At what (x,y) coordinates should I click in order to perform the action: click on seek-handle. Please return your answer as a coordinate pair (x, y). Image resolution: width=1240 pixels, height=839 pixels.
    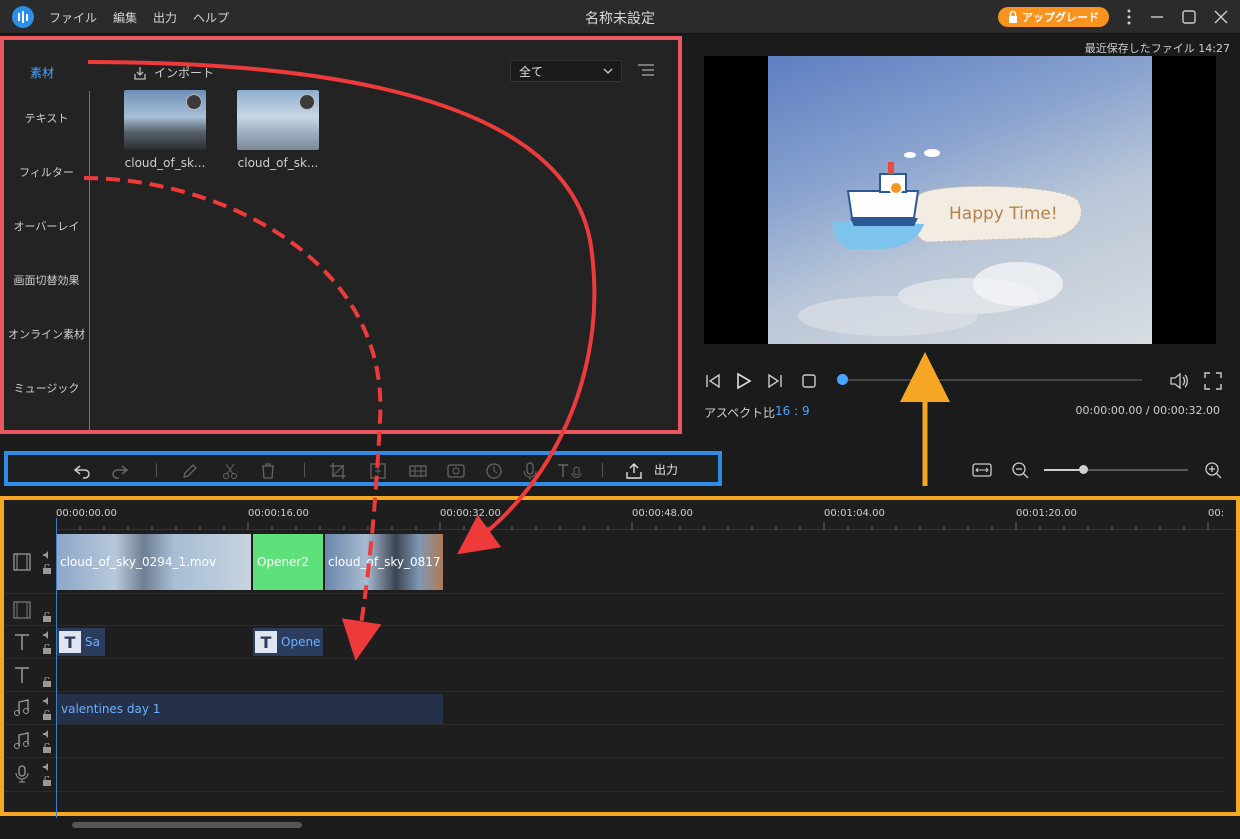
    Looking at the image, I should click on (842, 379).